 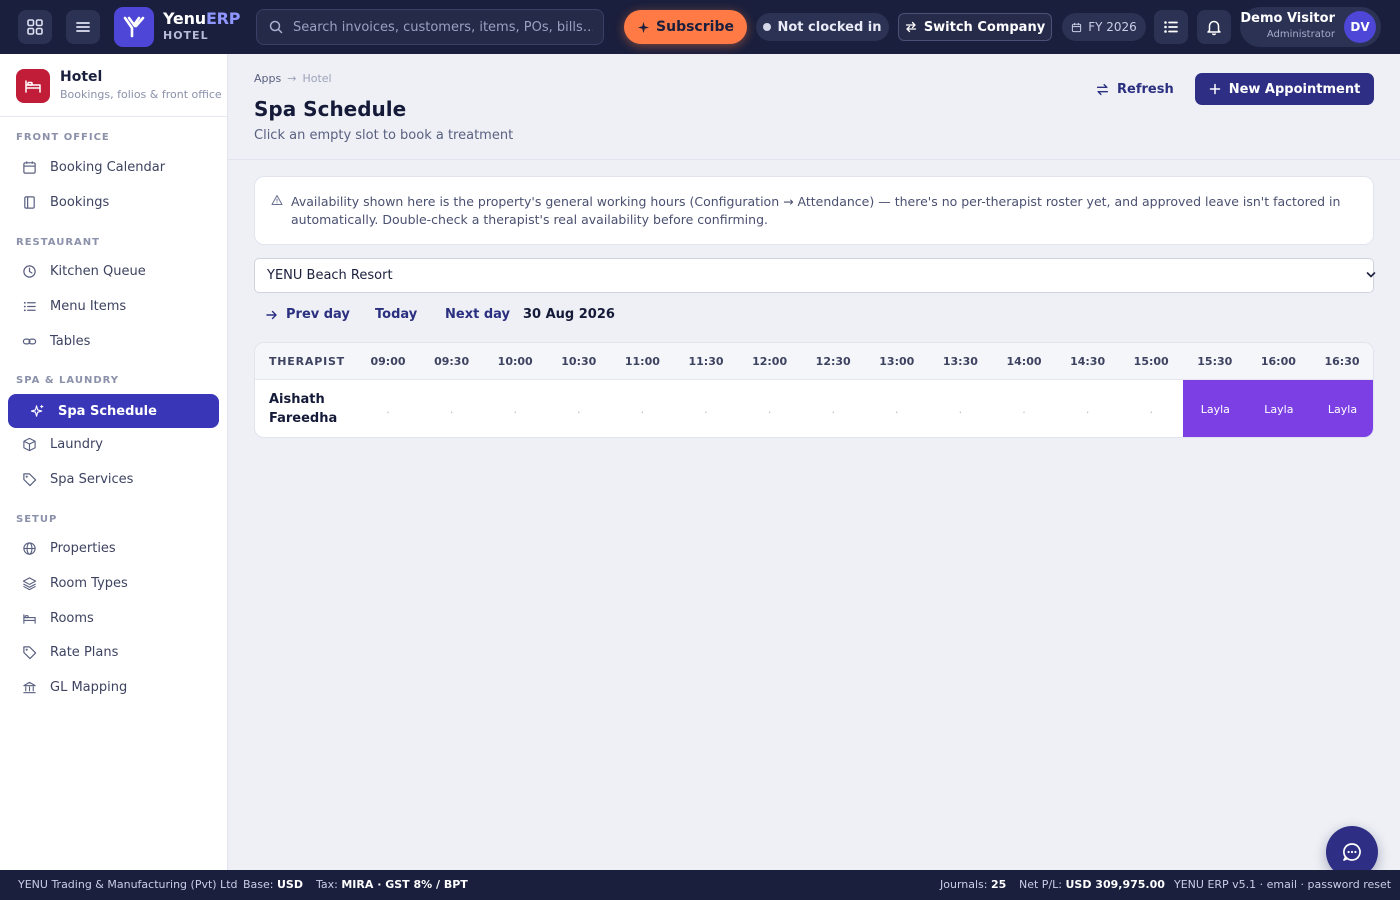 I want to click on switch-company-button: Switch Company, so click(x=975, y=27).